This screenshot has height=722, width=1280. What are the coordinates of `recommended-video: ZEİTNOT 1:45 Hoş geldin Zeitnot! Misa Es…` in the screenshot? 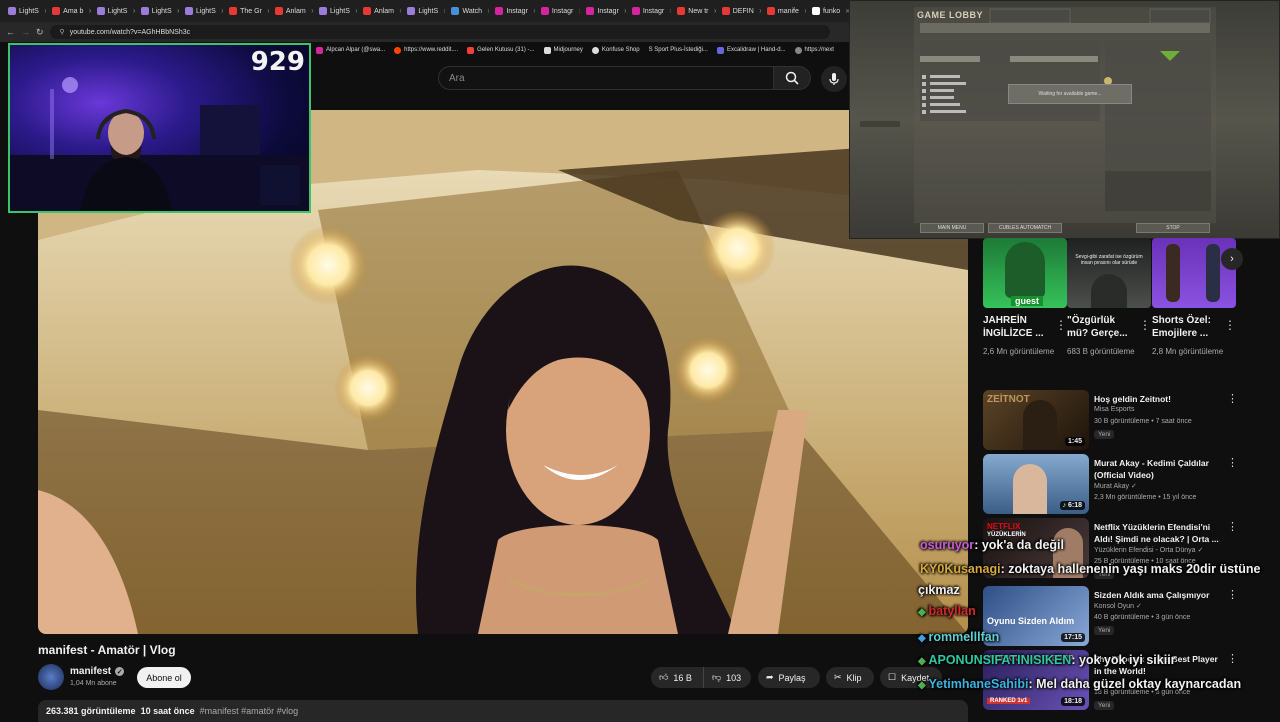 It's located at (1110, 421).